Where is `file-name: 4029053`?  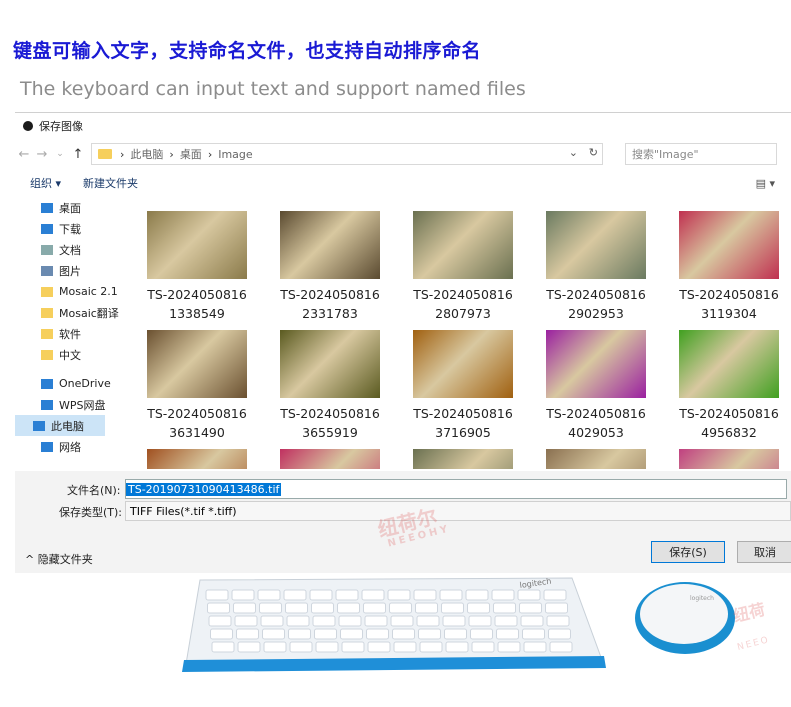
file-name: 4029053 is located at coordinates (596, 432).